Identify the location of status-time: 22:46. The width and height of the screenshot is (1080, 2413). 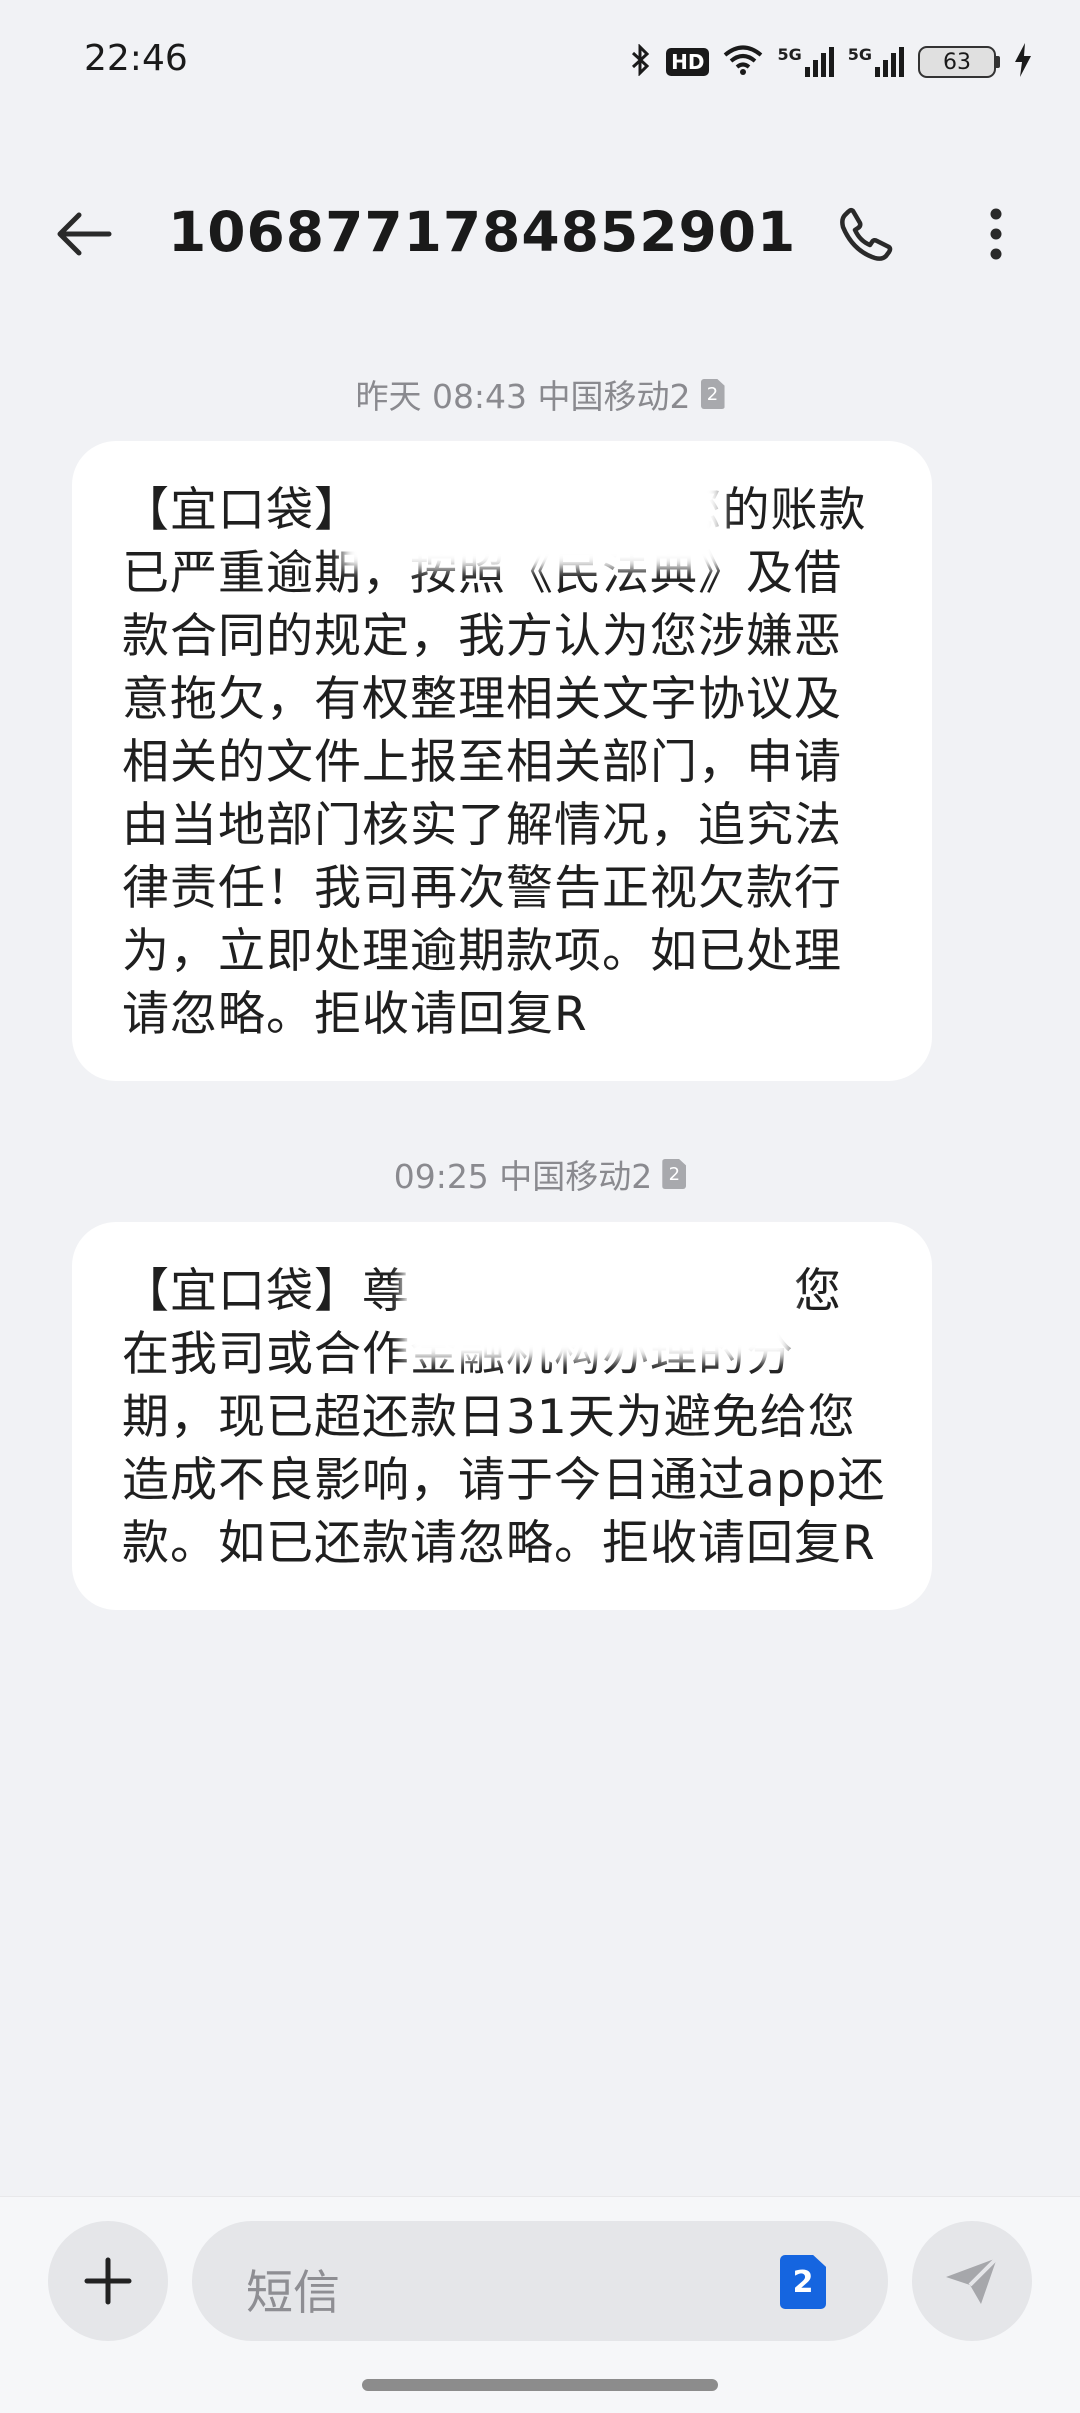
(136, 58).